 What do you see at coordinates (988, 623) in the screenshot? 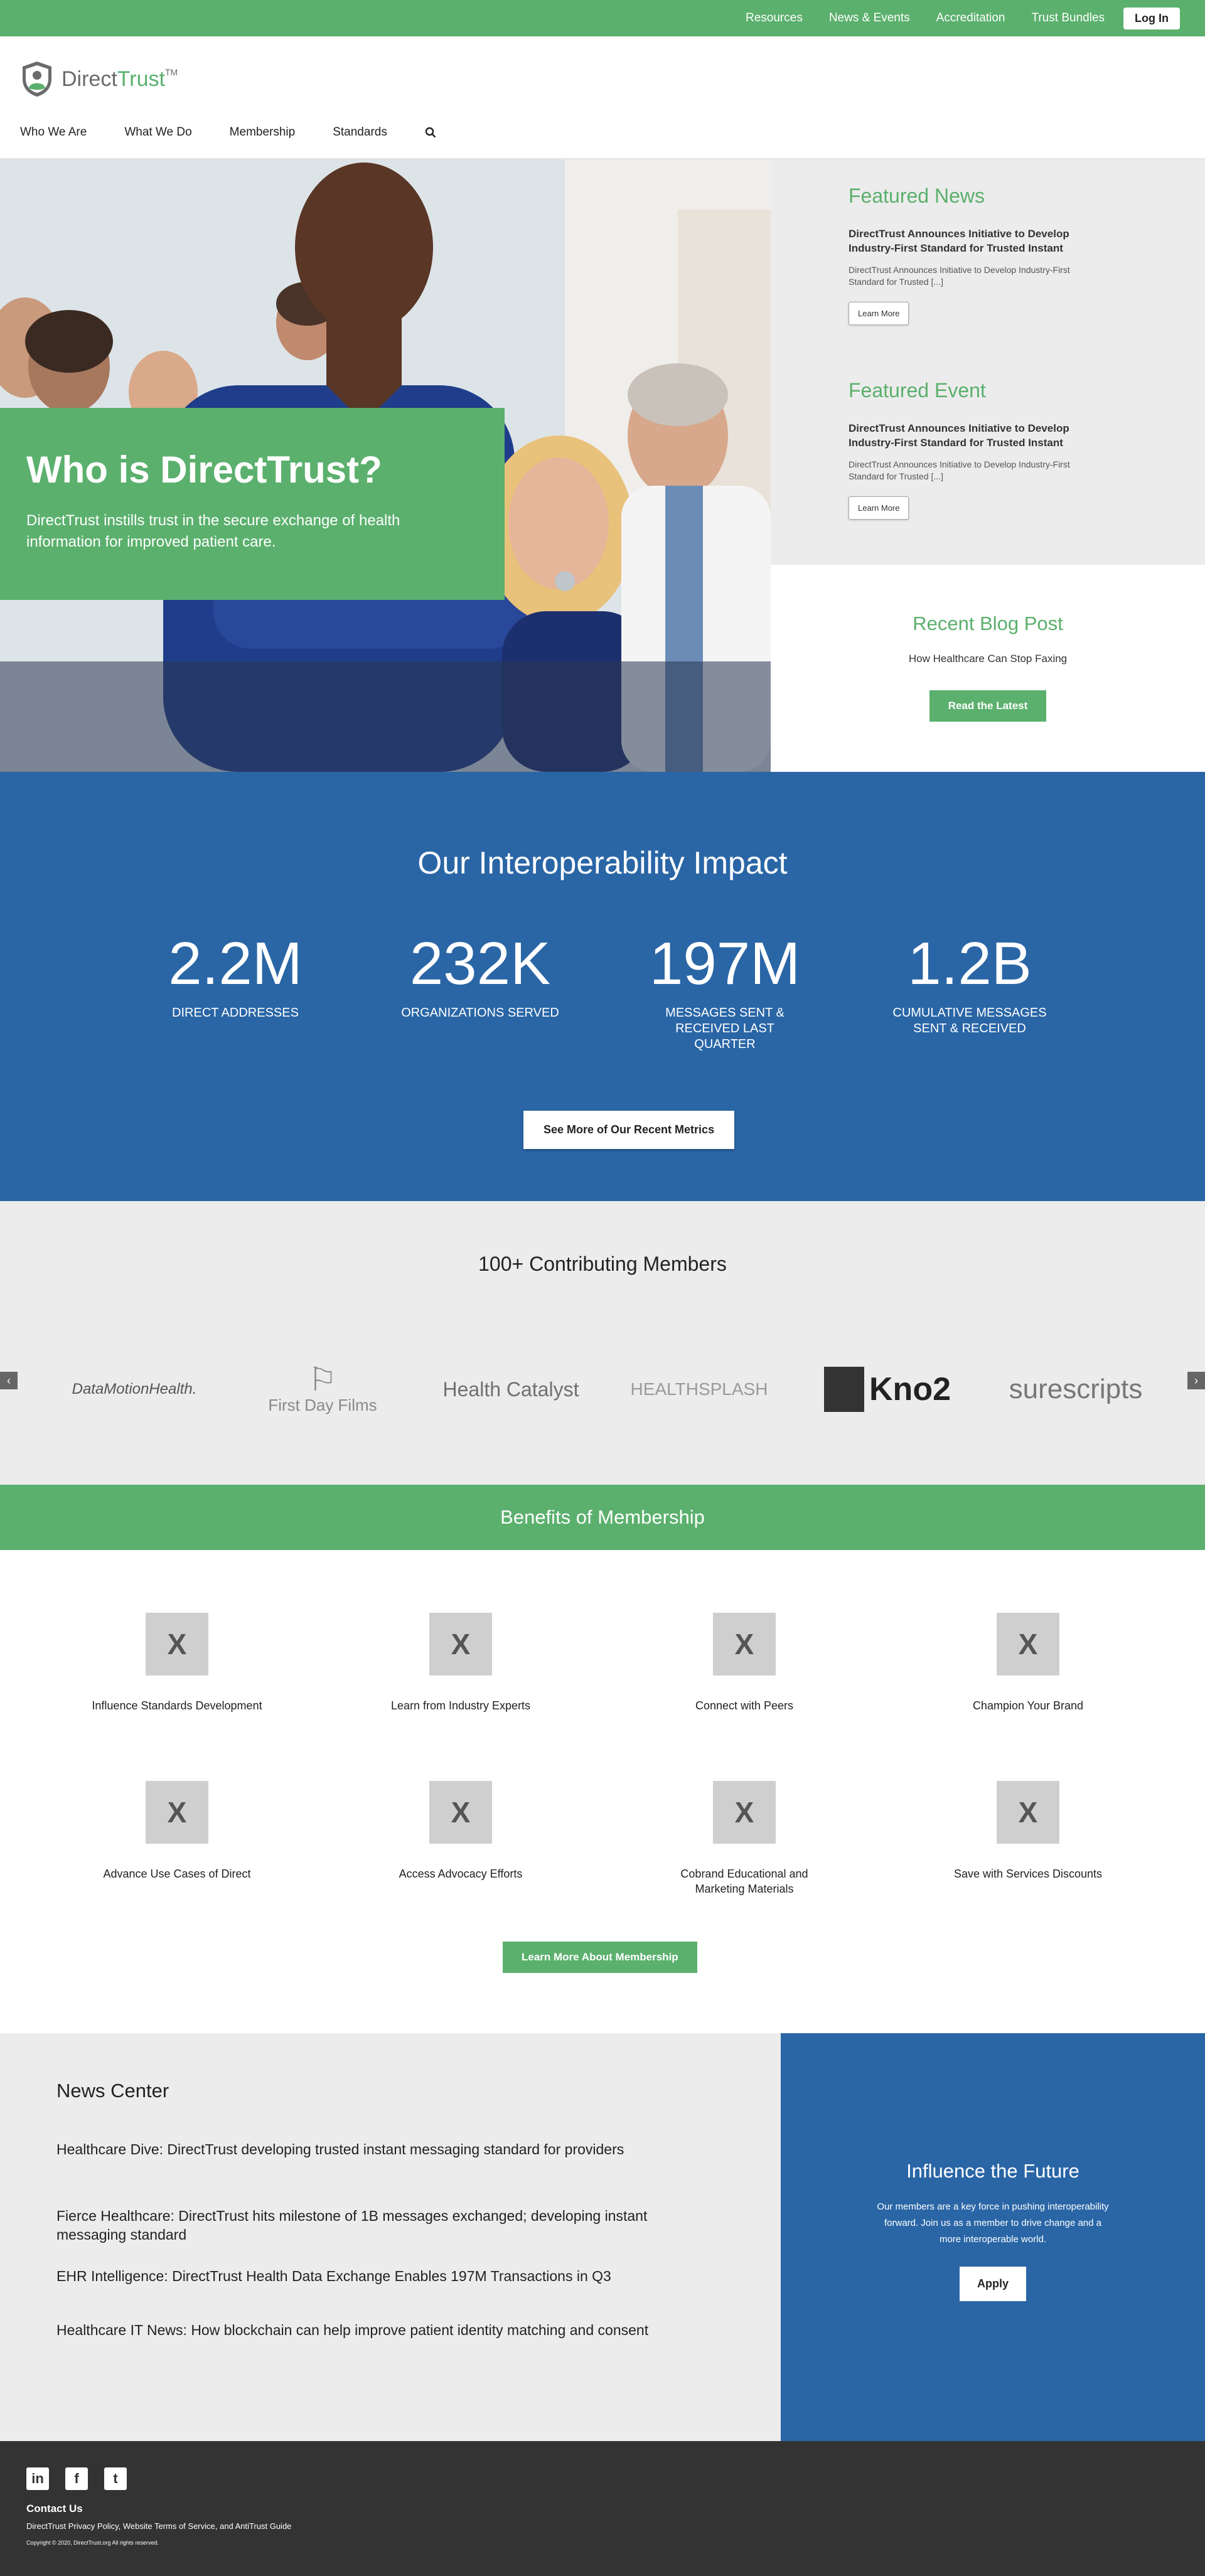
I see `blog-heading: Recent Blog Post` at bounding box center [988, 623].